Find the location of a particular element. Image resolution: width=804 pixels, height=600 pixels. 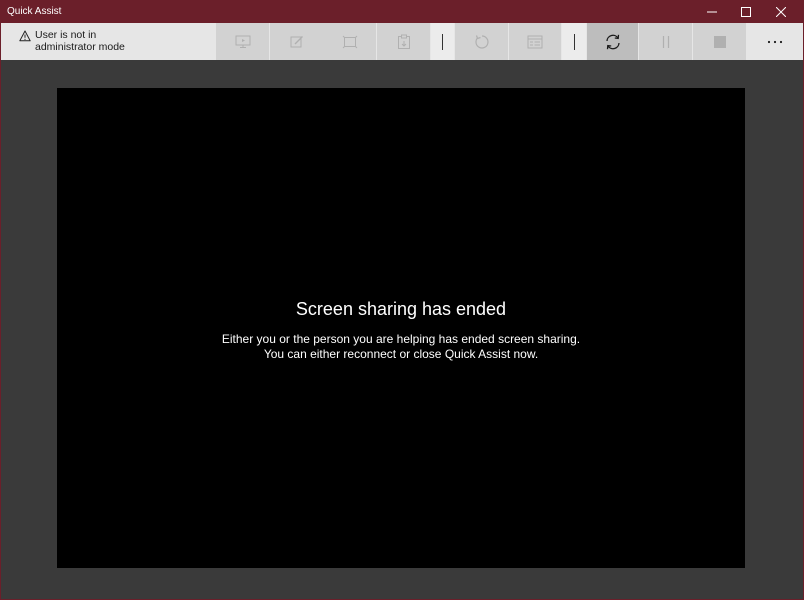

select-monitor-button is located at coordinates (242, 41).